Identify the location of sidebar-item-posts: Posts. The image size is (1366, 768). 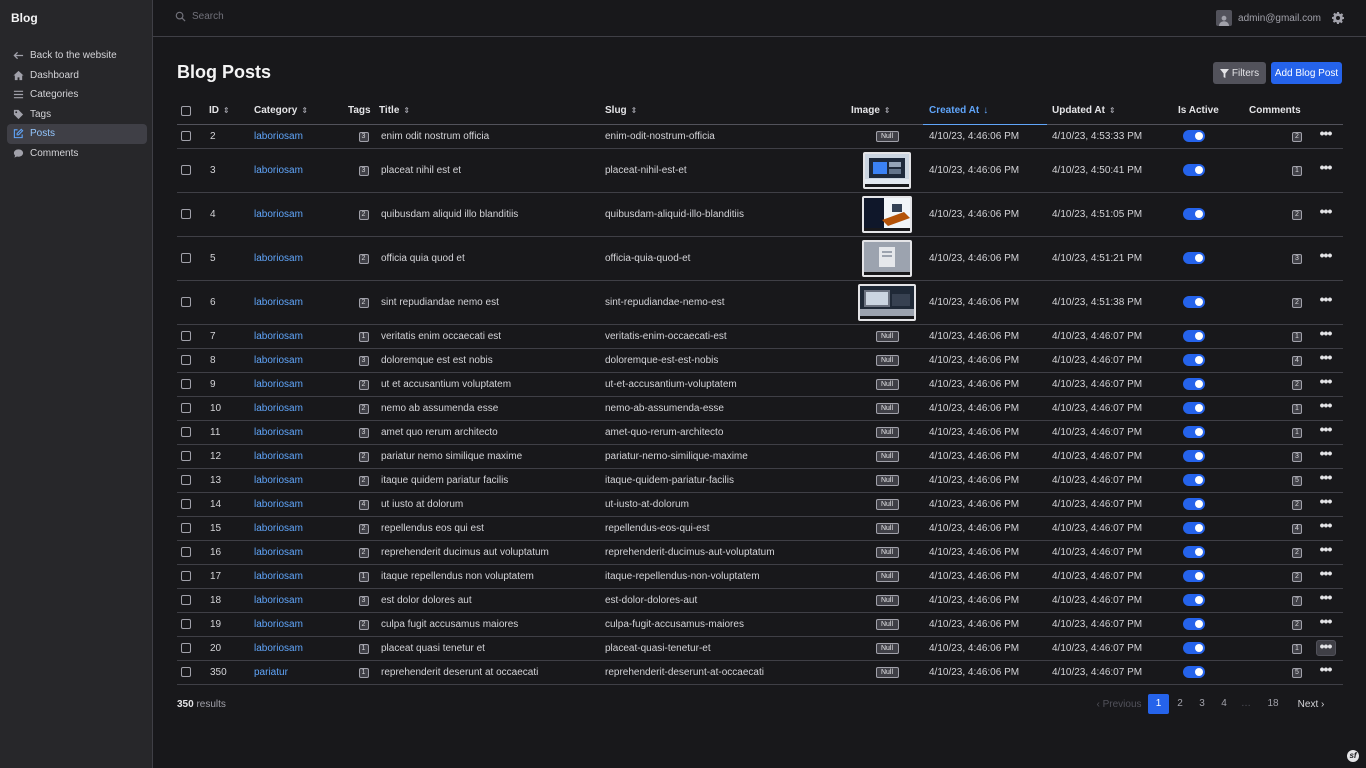
(77, 134).